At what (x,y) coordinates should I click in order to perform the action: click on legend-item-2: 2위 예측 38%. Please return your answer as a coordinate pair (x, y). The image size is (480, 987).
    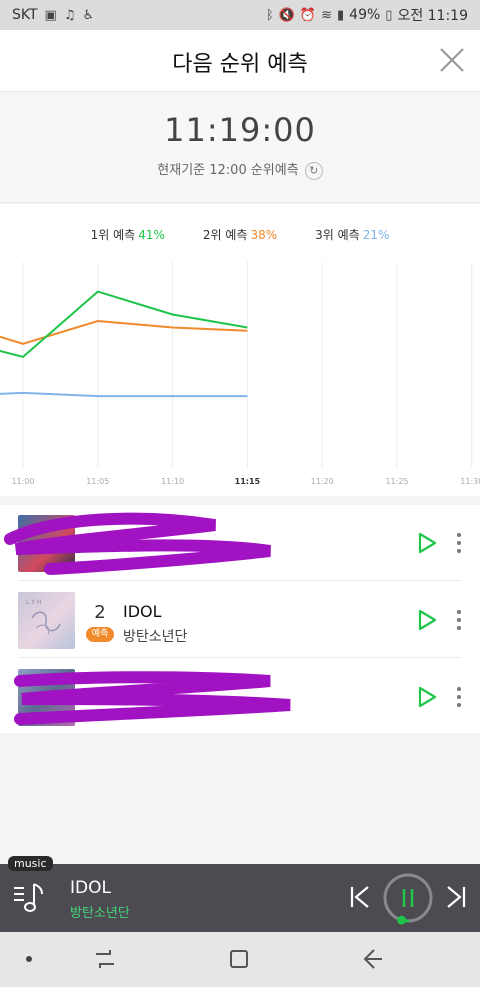
    Looking at the image, I should click on (240, 234).